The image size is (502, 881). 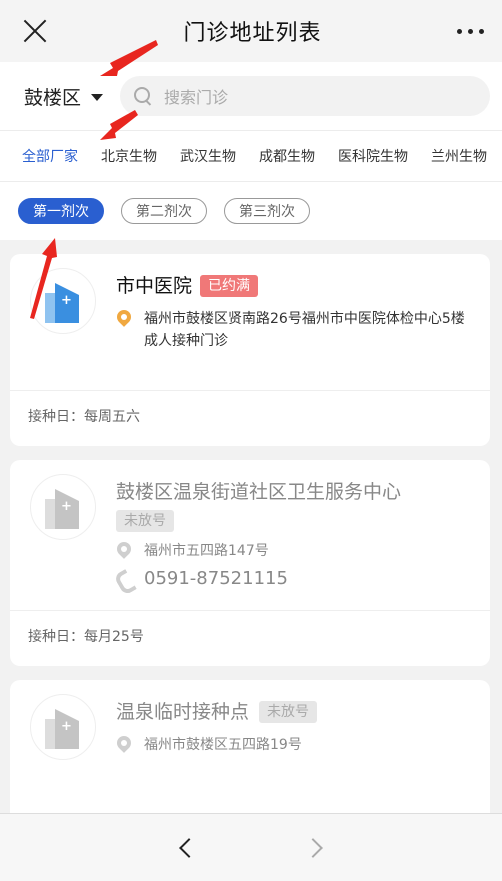 I want to click on district-selector: 鼓楼区, so click(x=72, y=96).